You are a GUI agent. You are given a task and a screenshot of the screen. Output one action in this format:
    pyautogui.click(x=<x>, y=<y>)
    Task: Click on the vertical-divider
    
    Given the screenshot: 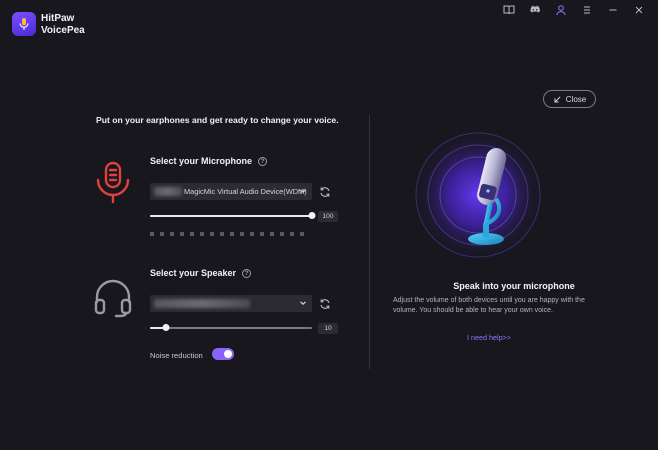 What is the action you would take?
    pyautogui.click(x=369, y=242)
    